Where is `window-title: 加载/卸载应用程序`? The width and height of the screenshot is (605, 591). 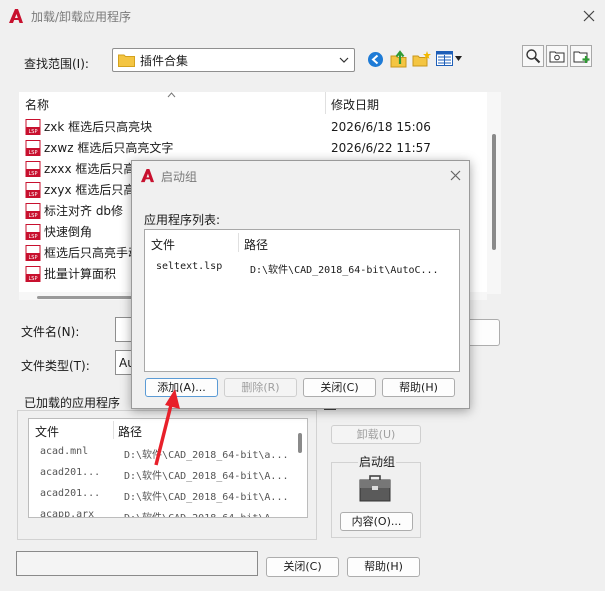 window-title: 加载/卸载应用程序 is located at coordinates (81, 17).